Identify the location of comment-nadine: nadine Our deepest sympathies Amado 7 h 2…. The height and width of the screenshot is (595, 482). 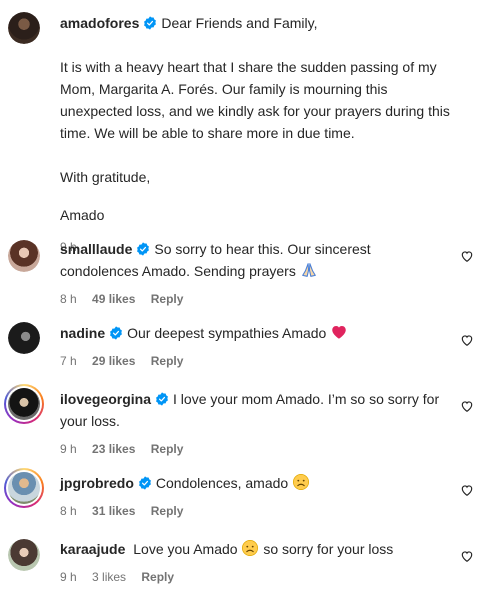
(255, 347).